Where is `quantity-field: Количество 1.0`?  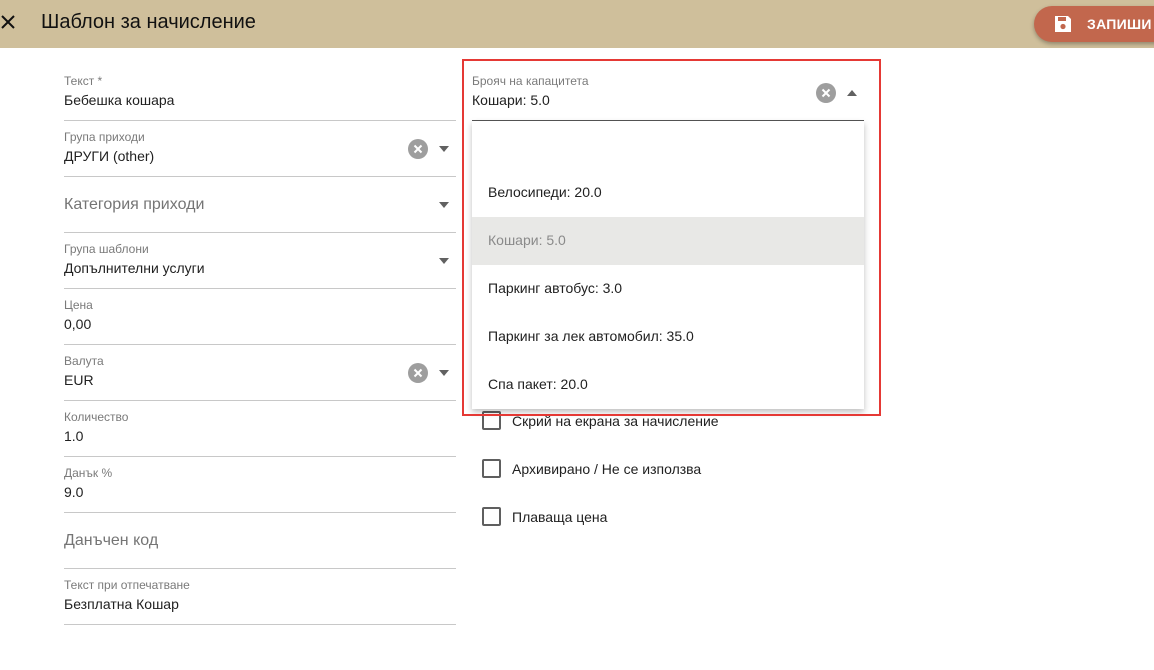
quantity-field: Количество 1.0 is located at coordinates (260, 429).